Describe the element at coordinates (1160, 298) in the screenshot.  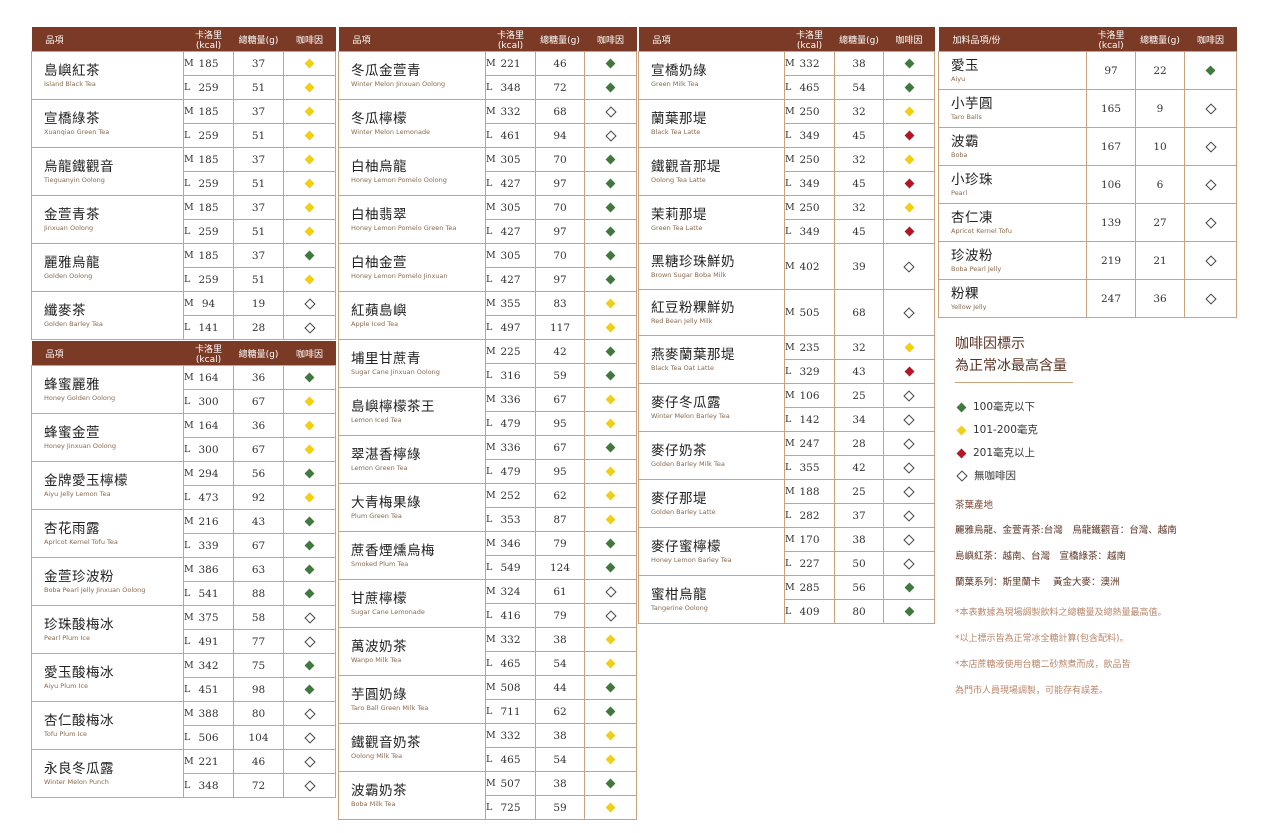
I see `sugar-cell: 36` at that location.